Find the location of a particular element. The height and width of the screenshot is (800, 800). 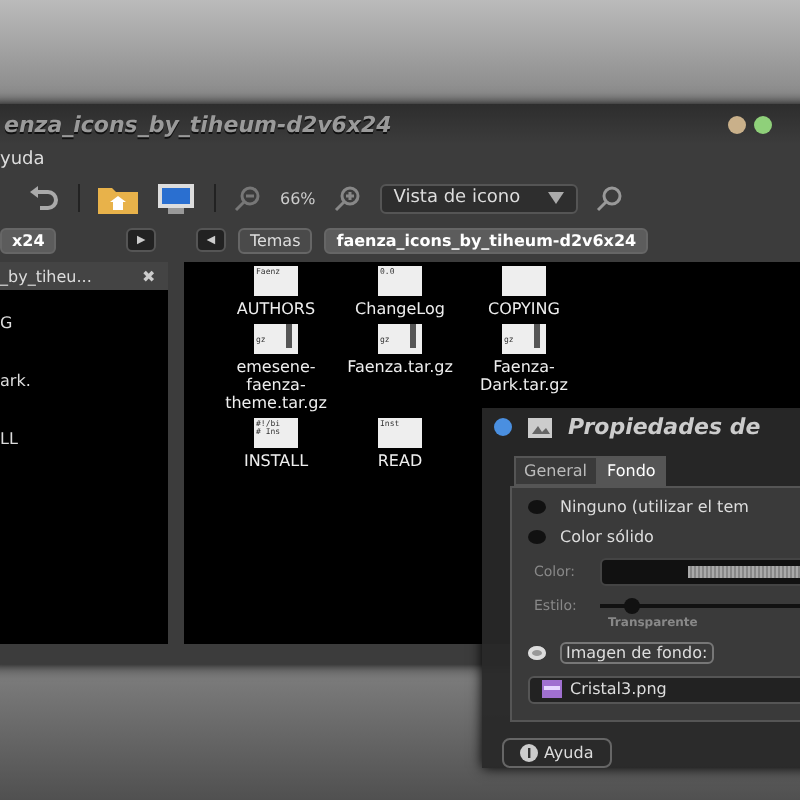

option-label: Color sólido is located at coordinates (607, 536).